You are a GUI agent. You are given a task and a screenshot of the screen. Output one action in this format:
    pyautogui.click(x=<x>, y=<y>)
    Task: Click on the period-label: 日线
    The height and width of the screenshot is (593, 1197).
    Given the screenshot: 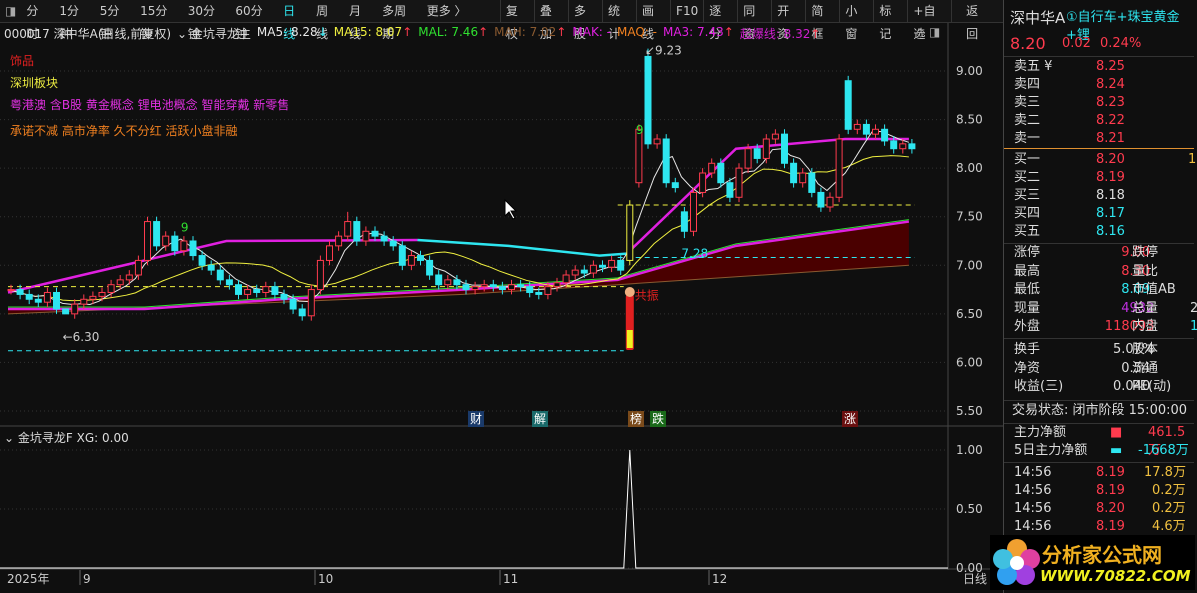 What is the action you would take?
    pyautogui.click(x=975, y=579)
    